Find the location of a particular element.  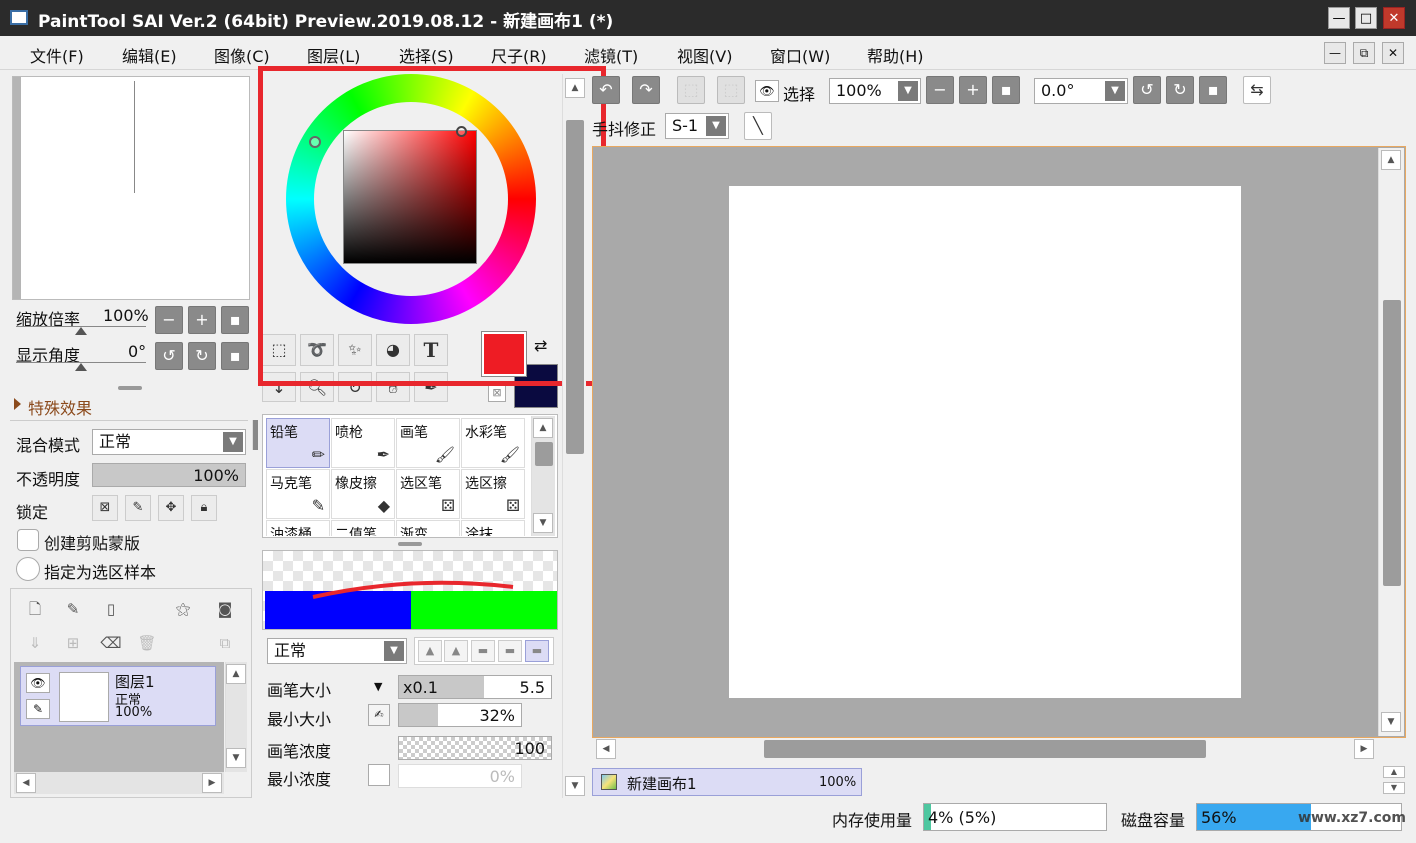

tab-scroll-down-icon: ▼ is located at coordinates (1394, 788).